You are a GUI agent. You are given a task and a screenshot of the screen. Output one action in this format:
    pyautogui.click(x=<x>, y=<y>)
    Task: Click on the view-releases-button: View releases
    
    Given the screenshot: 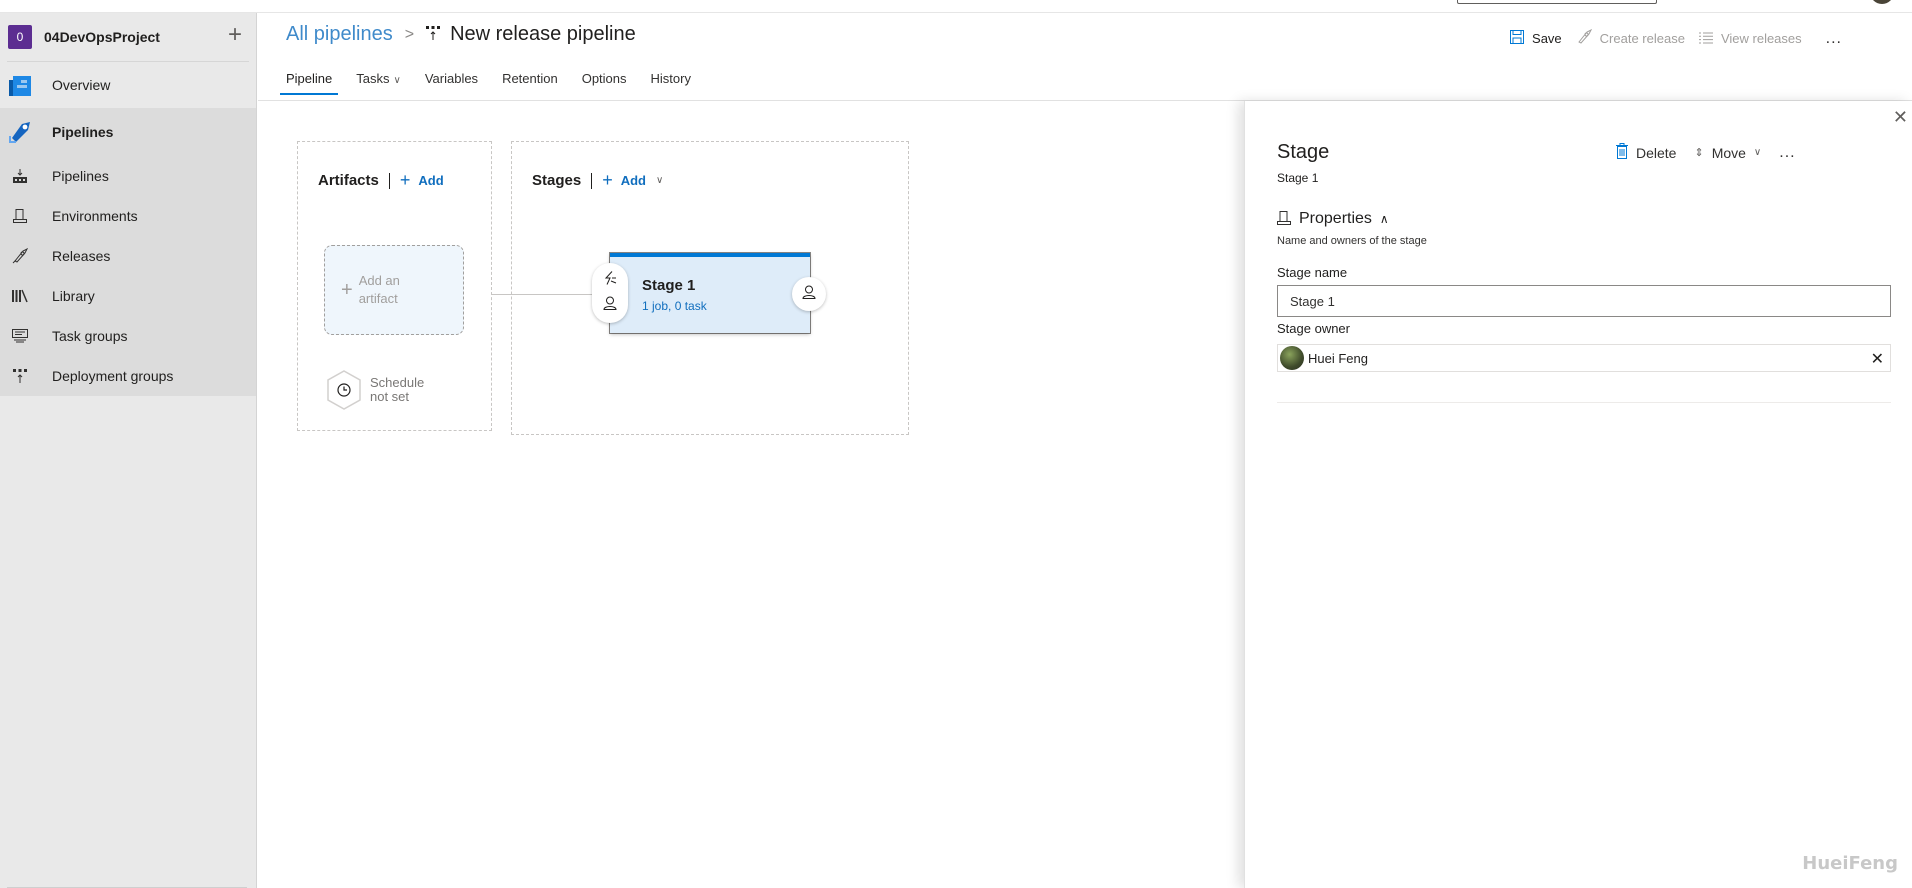 What is the action you would take?
    pyautogui.click(x=1750, y=39)
    